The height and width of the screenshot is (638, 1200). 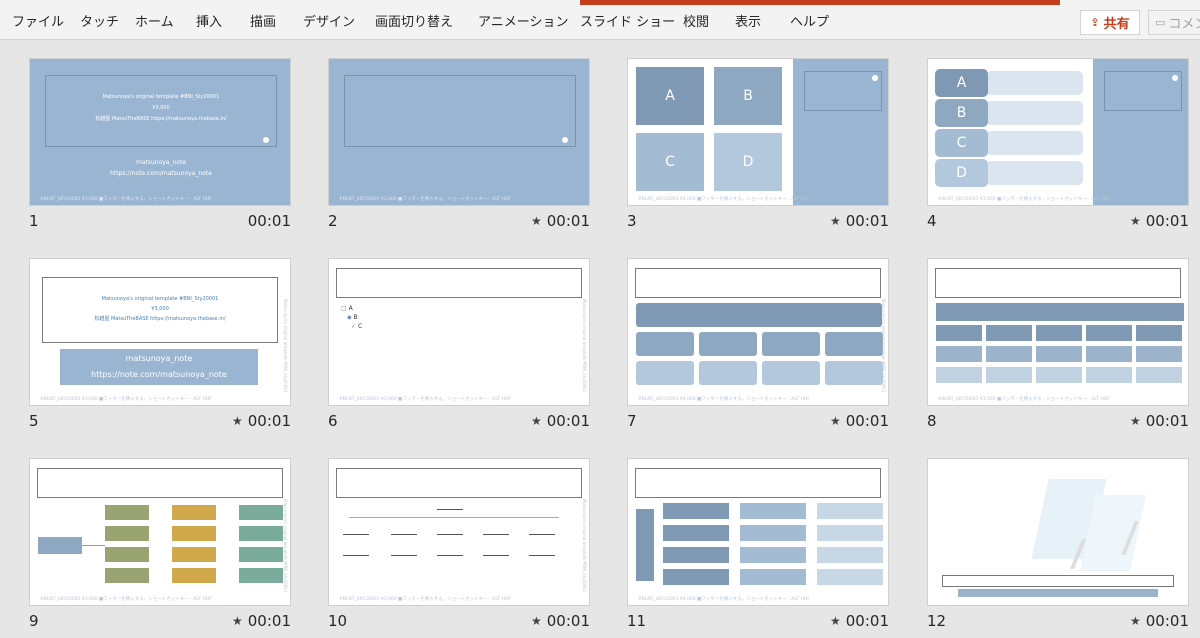 What do you see at coordinates (414, 20) in the screenshot?
I see `tab-transitions: 画面切り替え` at bounding box center [414, 20].